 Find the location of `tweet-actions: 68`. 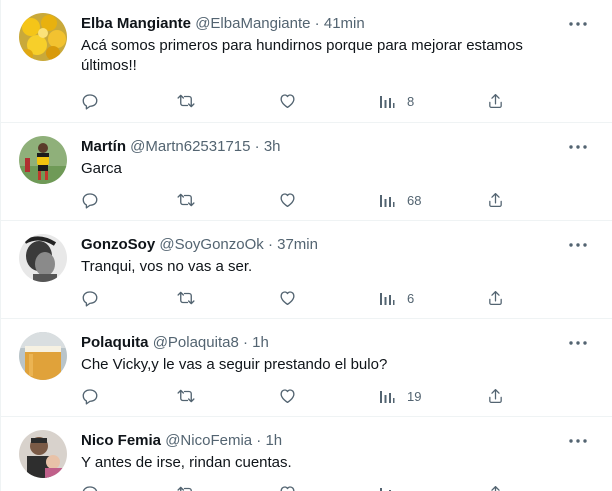

tweet-actions: 68 is located at coordinates (296, 200).